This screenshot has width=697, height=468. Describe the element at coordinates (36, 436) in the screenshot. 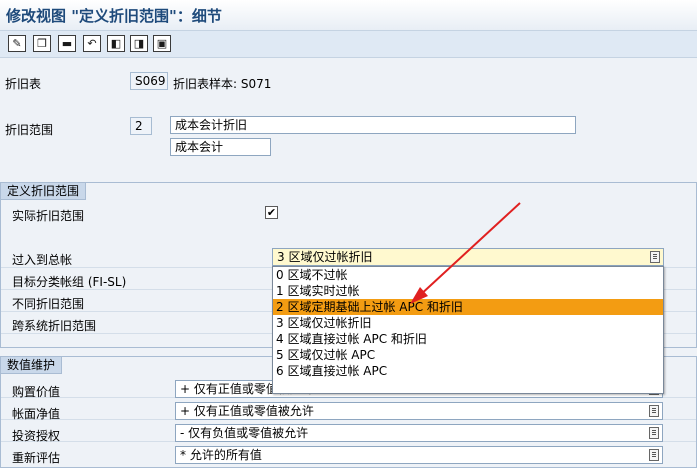

I see `investment-support-label: 投资授权` at that location.